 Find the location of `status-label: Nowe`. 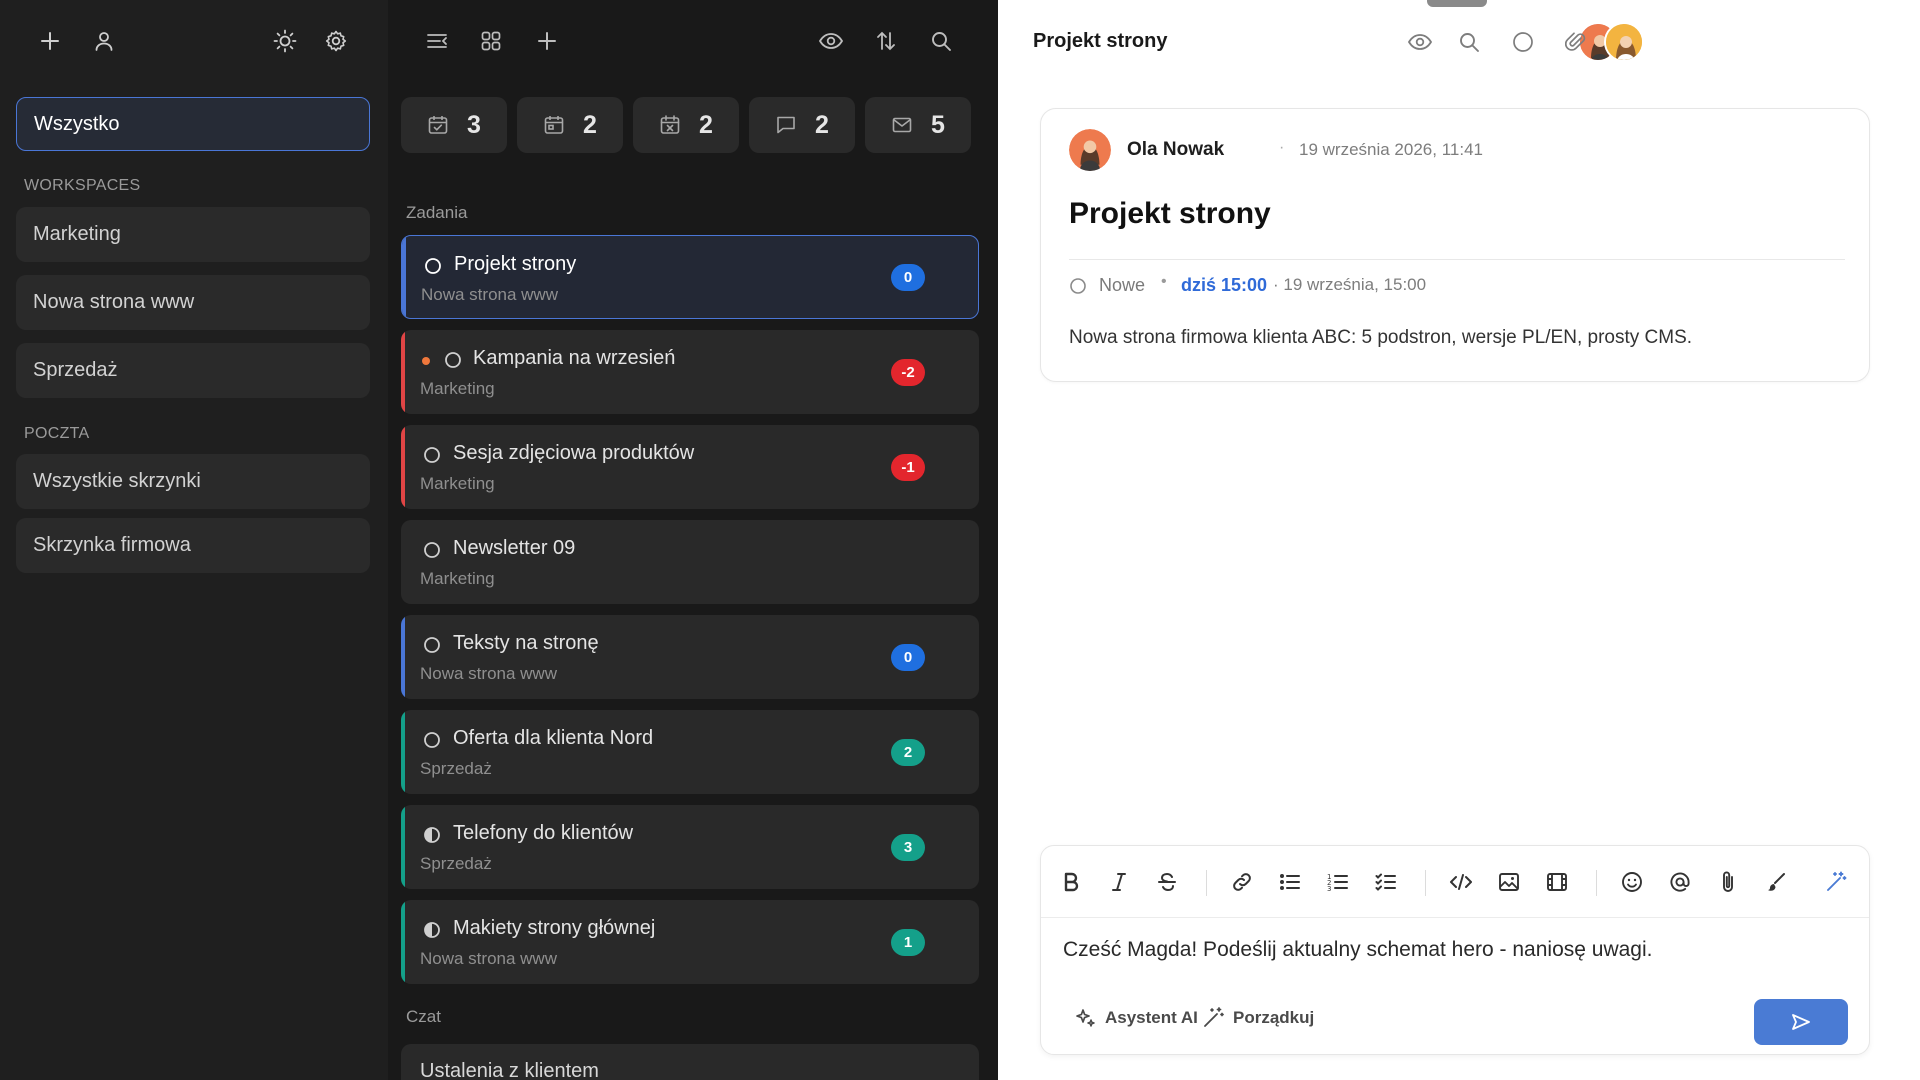

status-label: Nowe is located at coordinates (1122, 285).